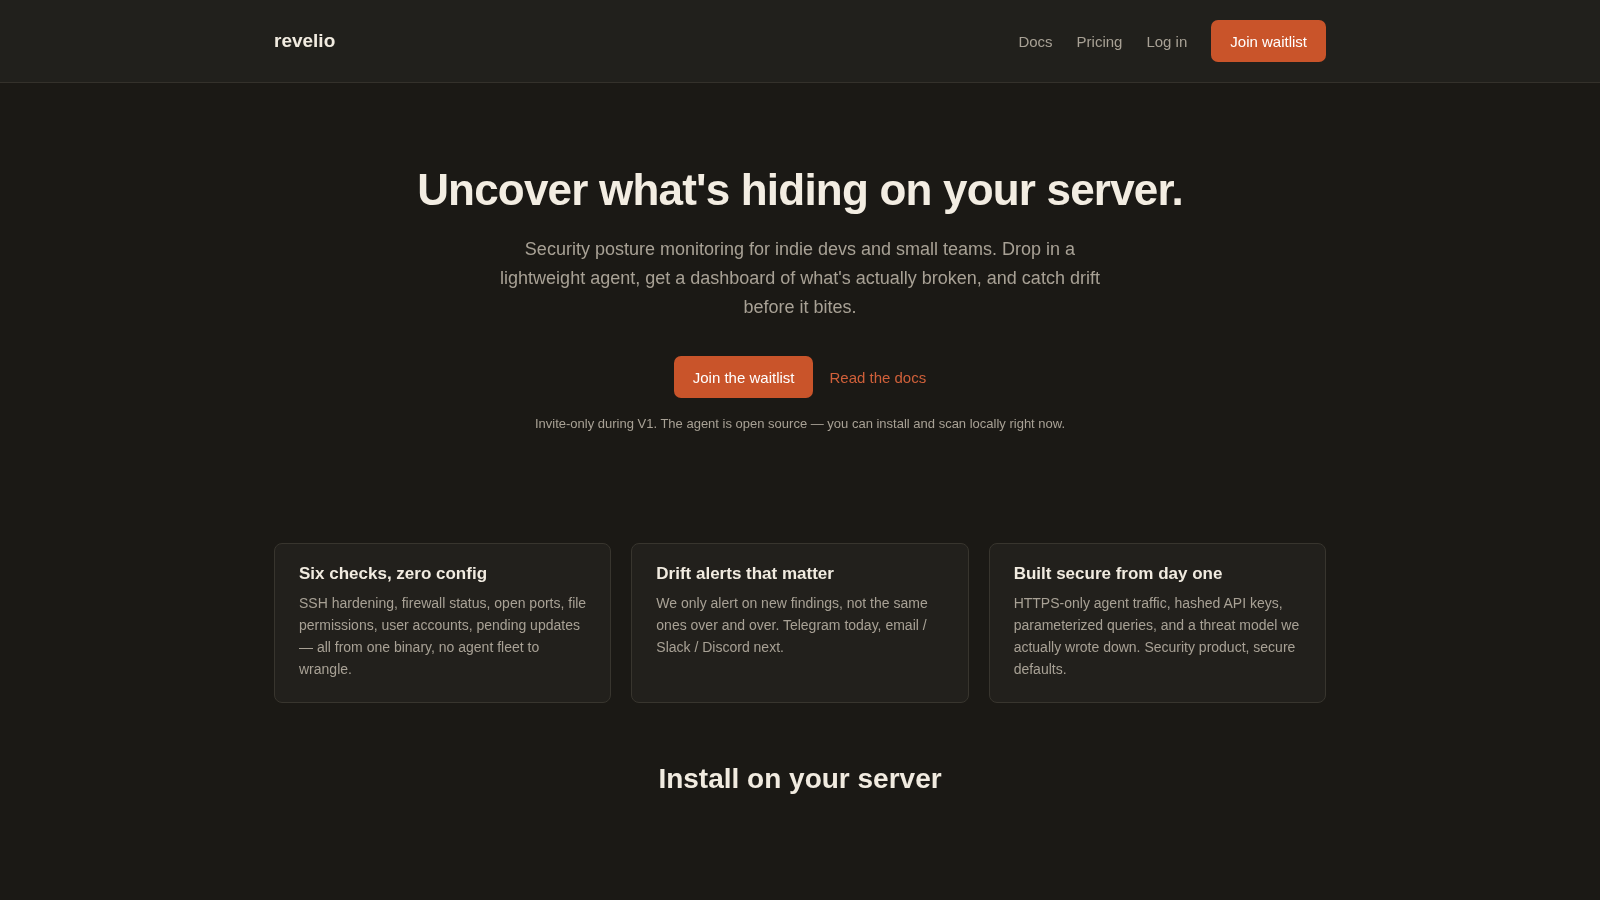 The height and width of the screenshot is (900, 1600). What do you see at coordinates (305, 41) in the screenshot?
I see `logo: revelio` at bounding box center [305, 41].